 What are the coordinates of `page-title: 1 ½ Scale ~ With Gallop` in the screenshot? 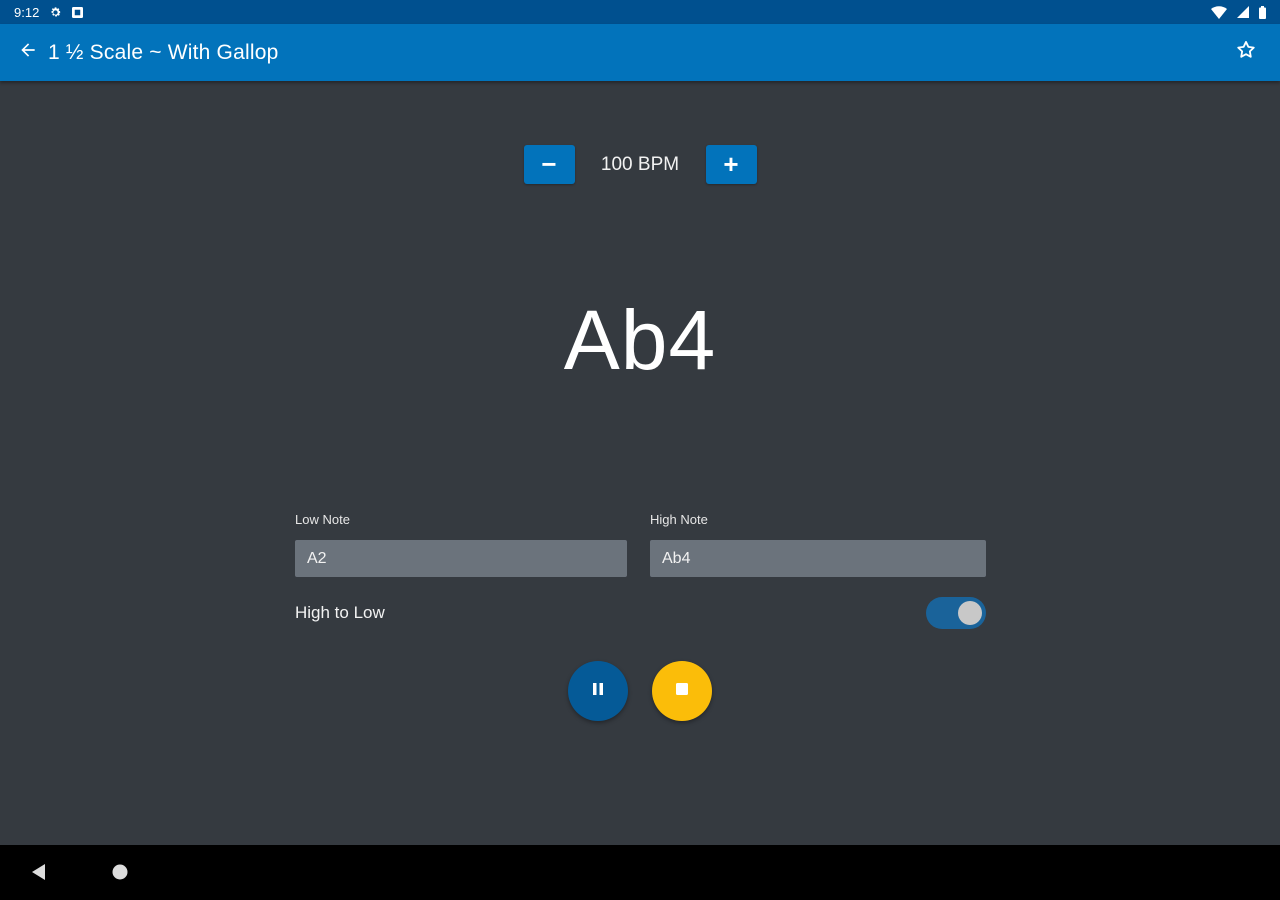 It's located at (163, 52).